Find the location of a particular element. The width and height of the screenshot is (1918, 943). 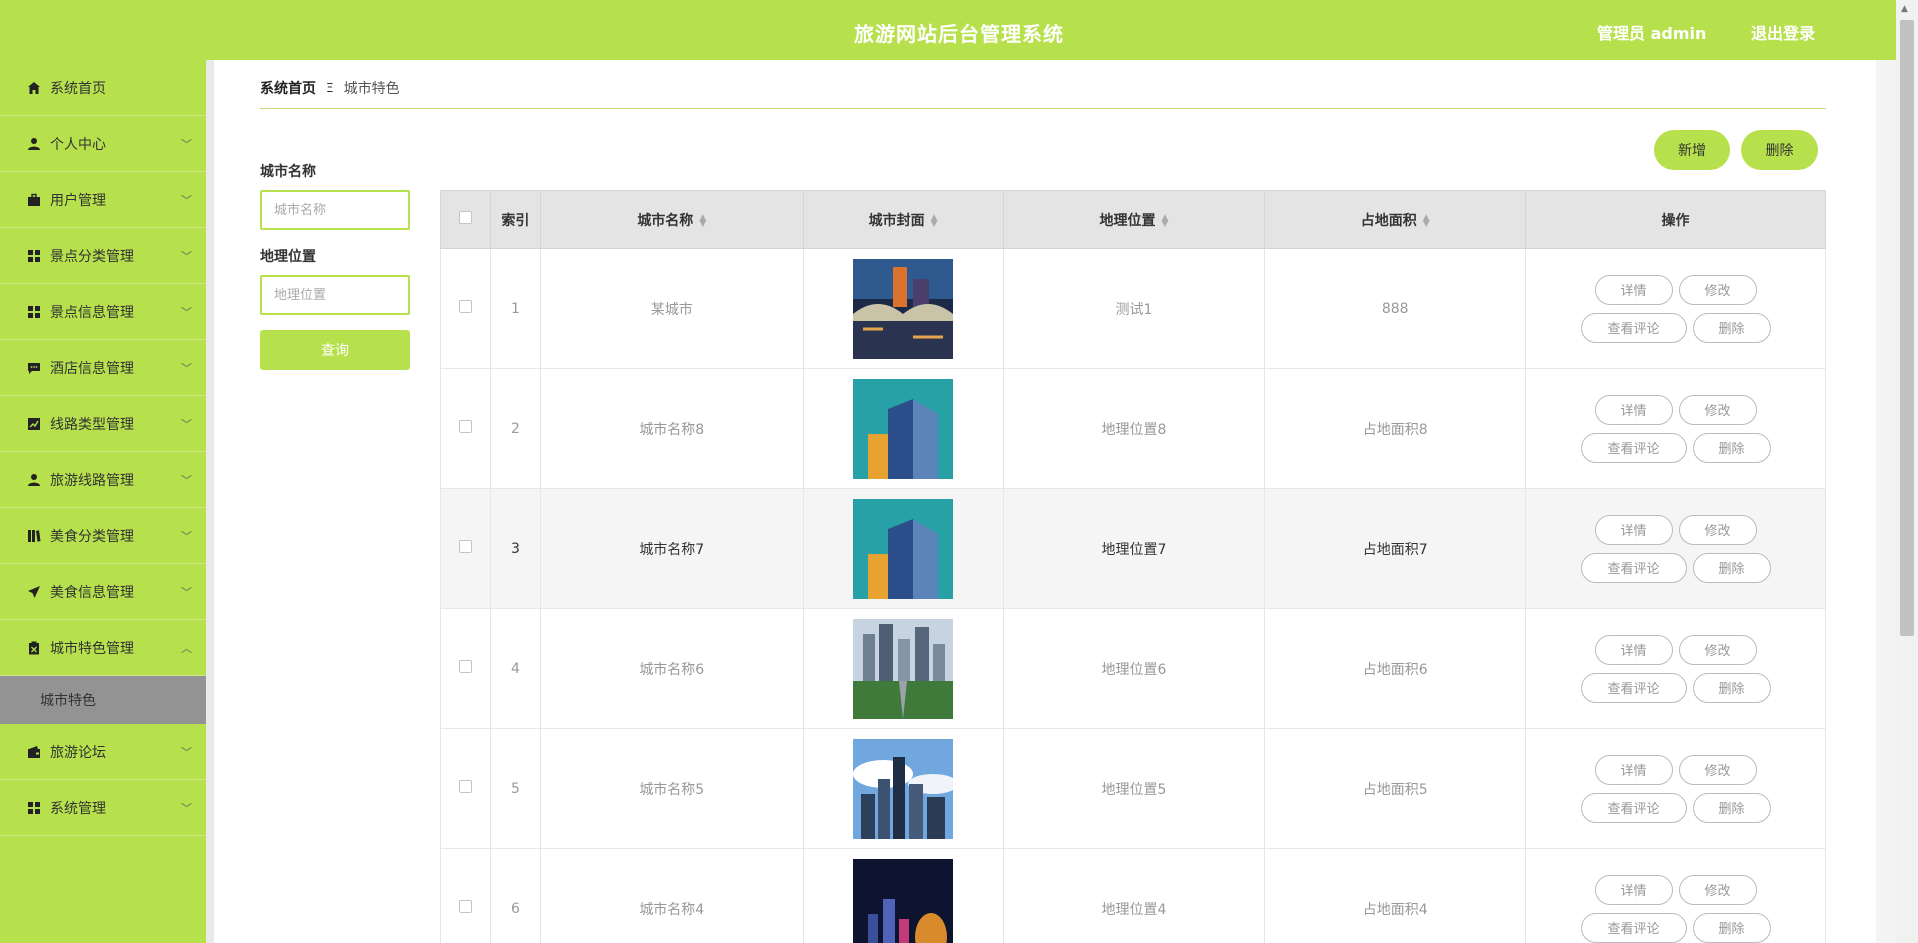

sidebar-item-profile: 个人中心 ﹀ is located at coordinates (103, 144).